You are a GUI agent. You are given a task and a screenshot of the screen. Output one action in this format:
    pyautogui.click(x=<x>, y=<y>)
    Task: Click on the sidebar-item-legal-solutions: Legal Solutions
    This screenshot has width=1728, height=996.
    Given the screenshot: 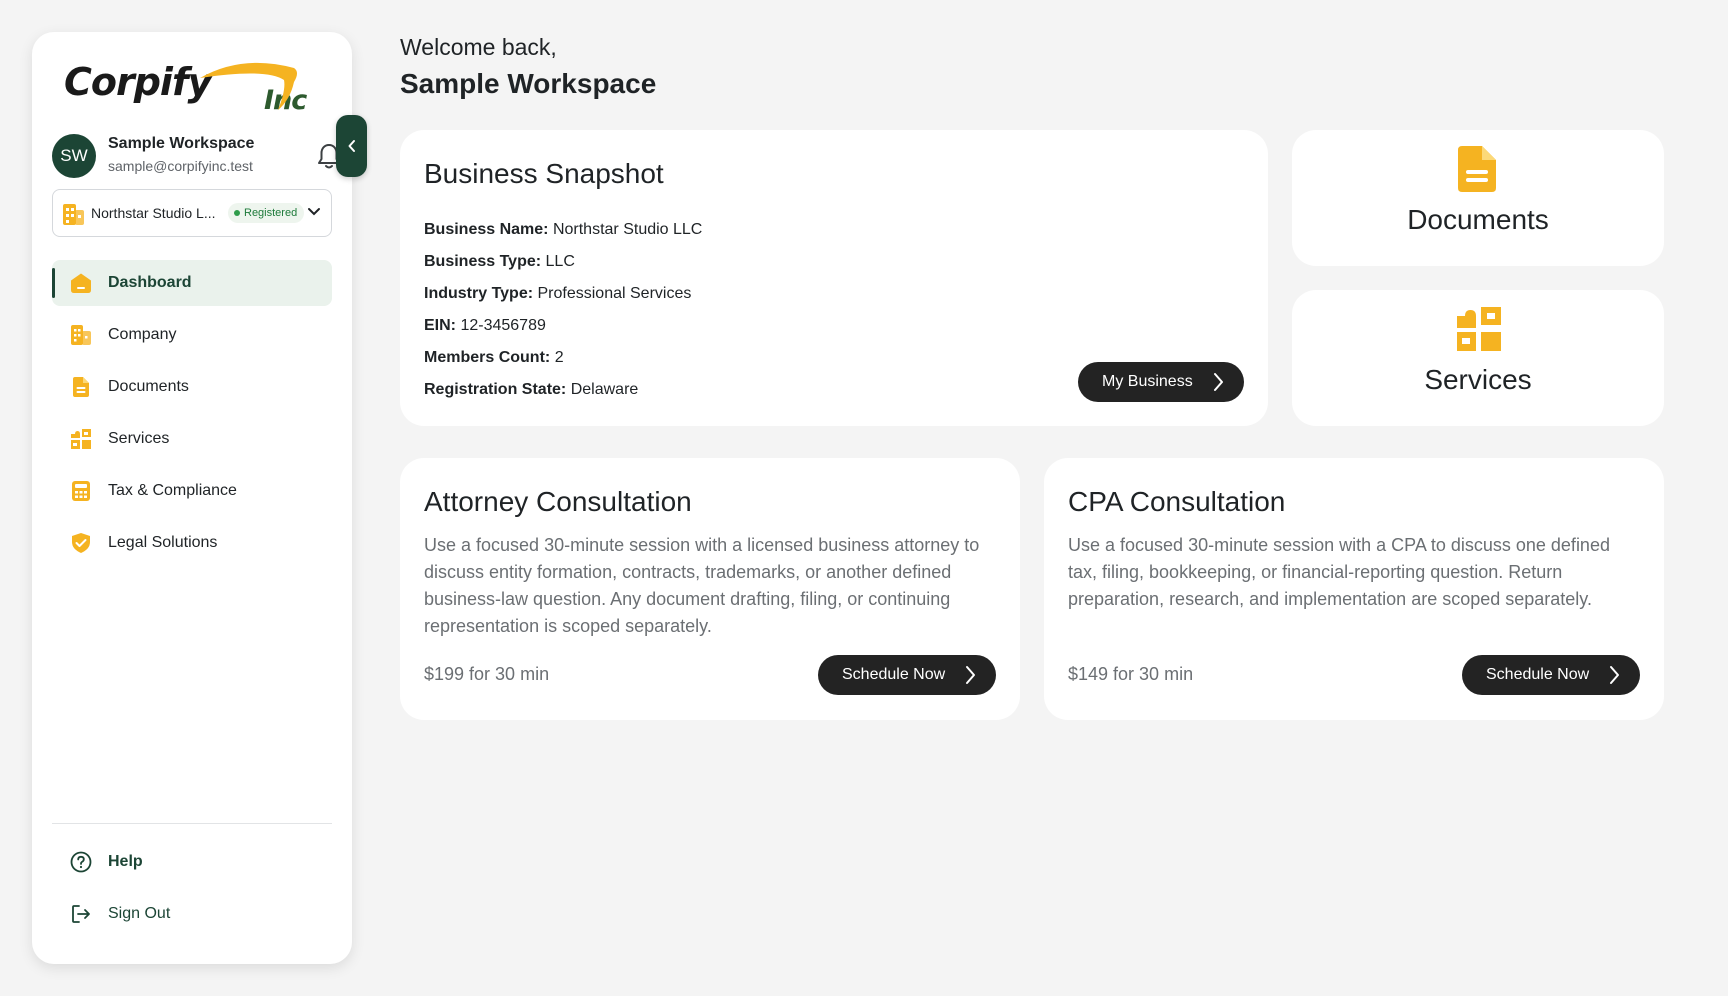 What is the action you would take?
    pyautogui.click(x=192, y=543)
    